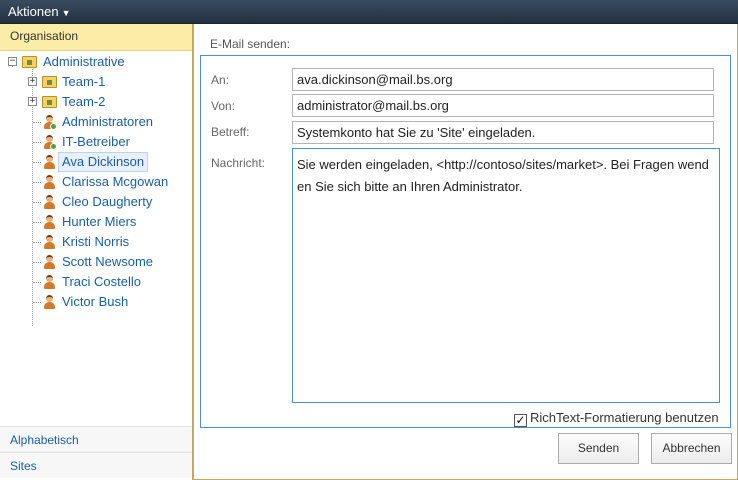  I want to click on message-label: Nachricht:, so click(238, 163).